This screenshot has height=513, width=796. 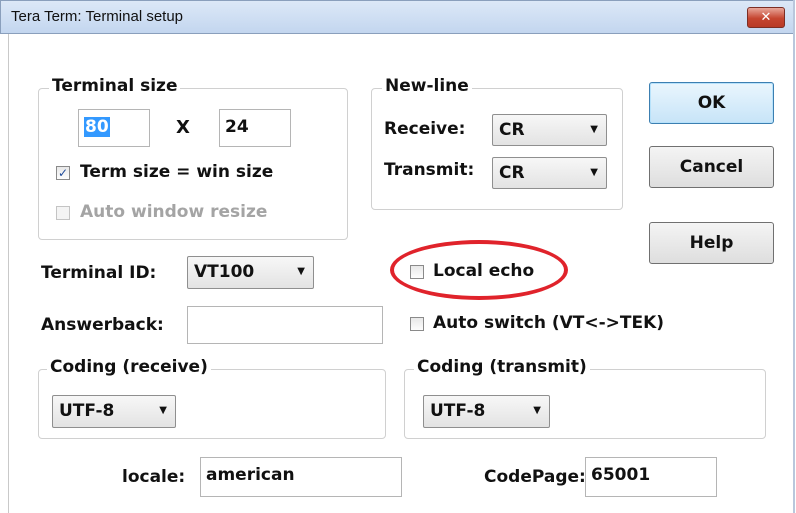 What do you see at coordinates (99, 273) in the screenshot?
I see `terminal-id-label: Terminal ID:` at bounding box center [99, 273].